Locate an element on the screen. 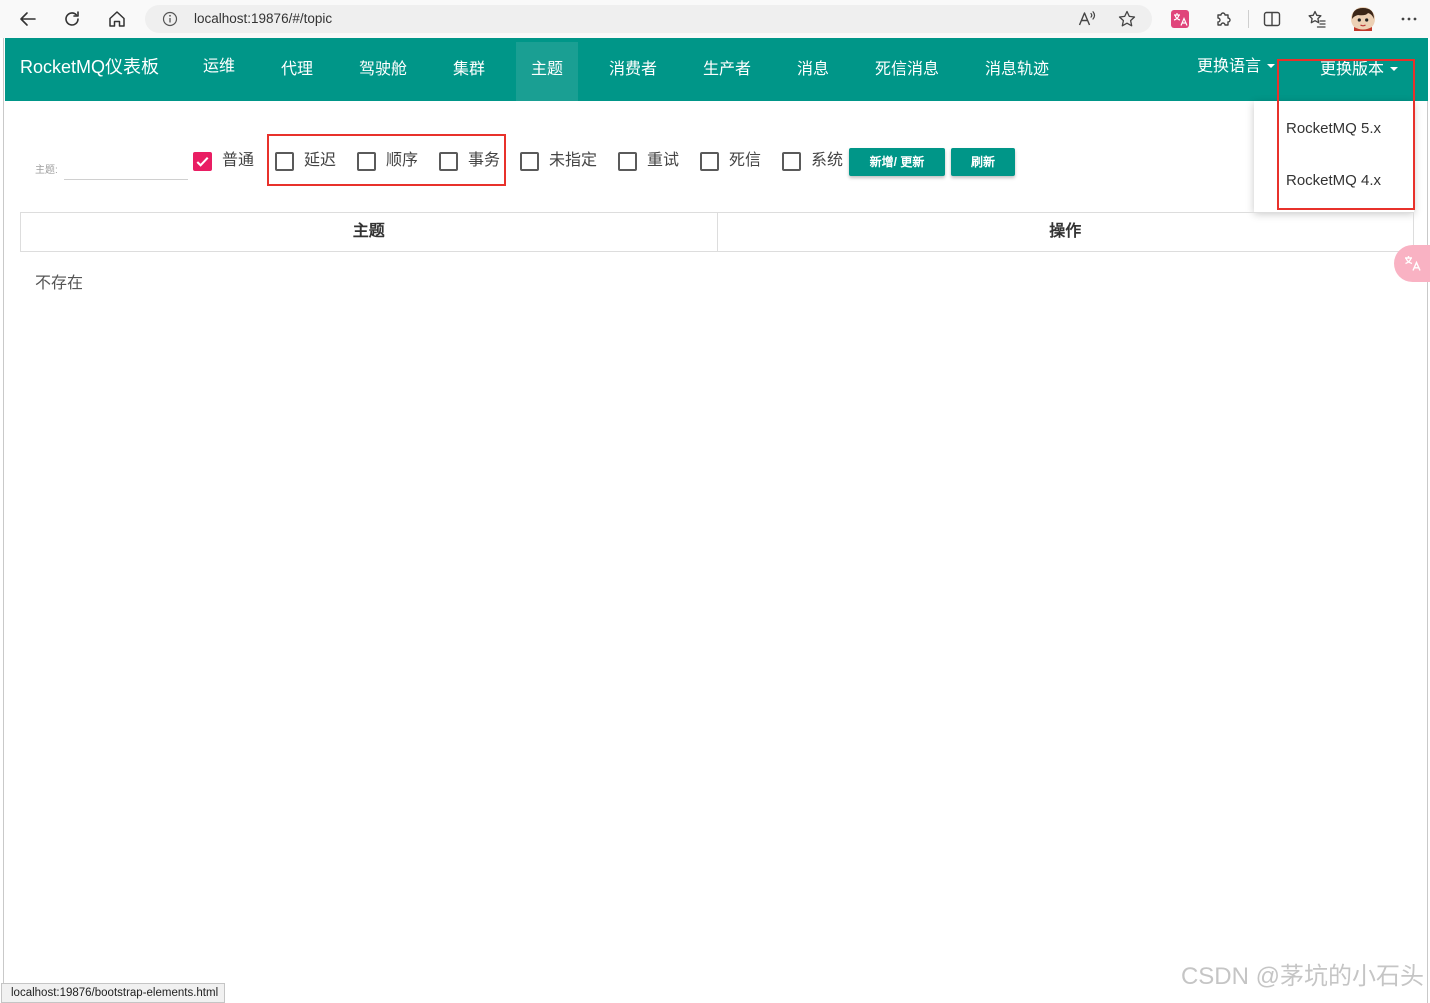 Image resolution: width=1430 pixels, height=1003 pixels. nav-item-proxy: 代理 is located at coordinates (297, 71).